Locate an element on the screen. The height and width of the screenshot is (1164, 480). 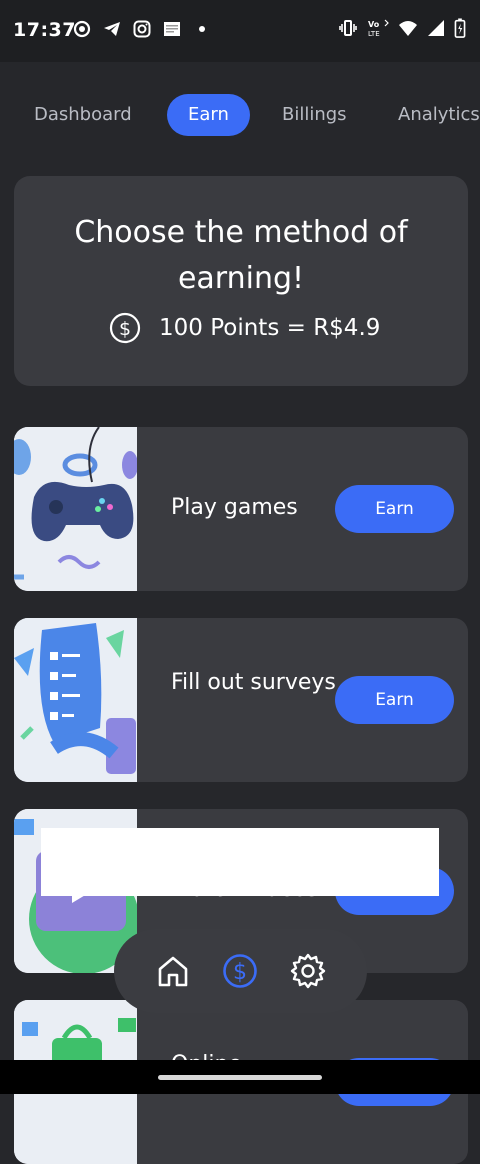
method-label-games: Play games is located at coordinates (234, 507).